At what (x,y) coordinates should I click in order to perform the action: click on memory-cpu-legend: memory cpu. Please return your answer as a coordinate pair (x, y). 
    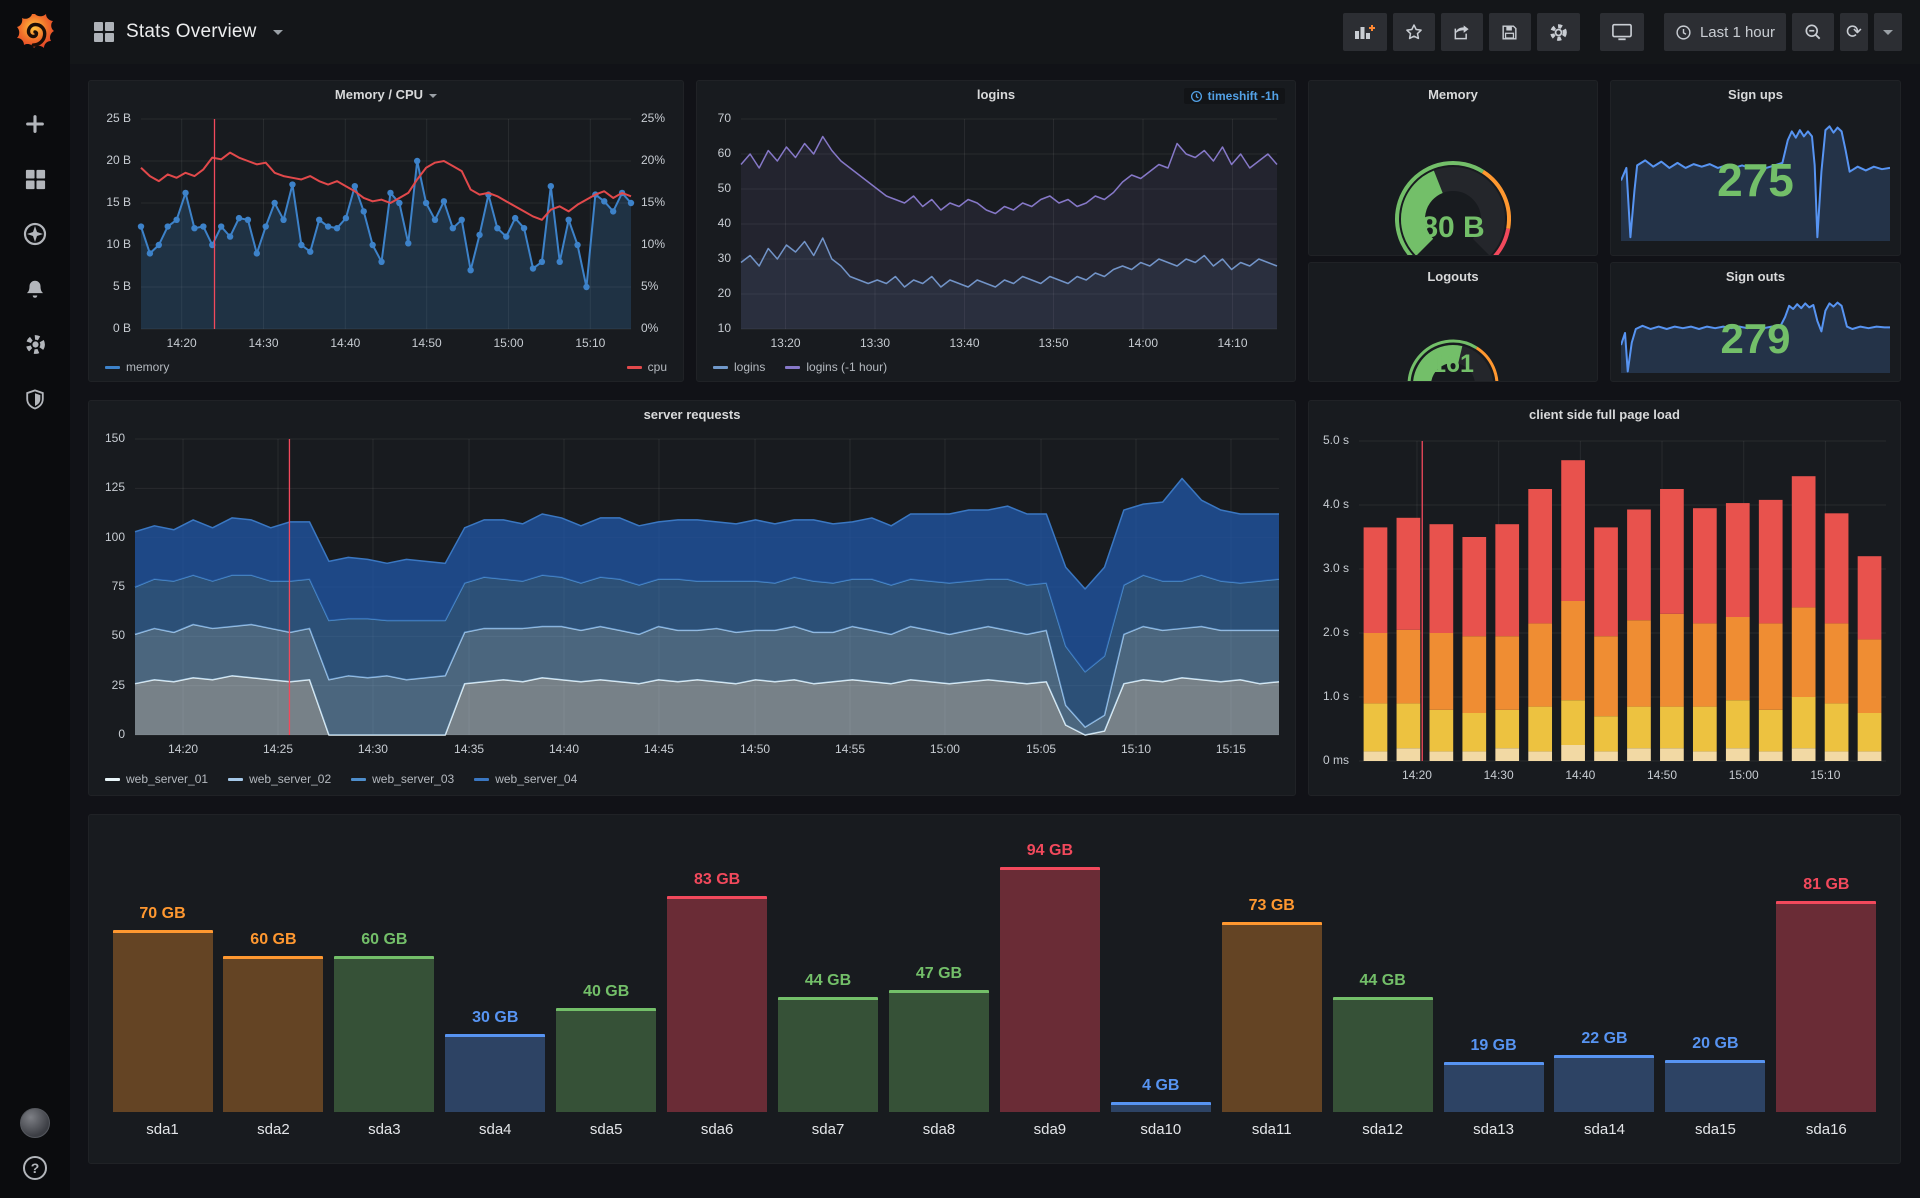
    Looking at the image, I should click on (386, 367).